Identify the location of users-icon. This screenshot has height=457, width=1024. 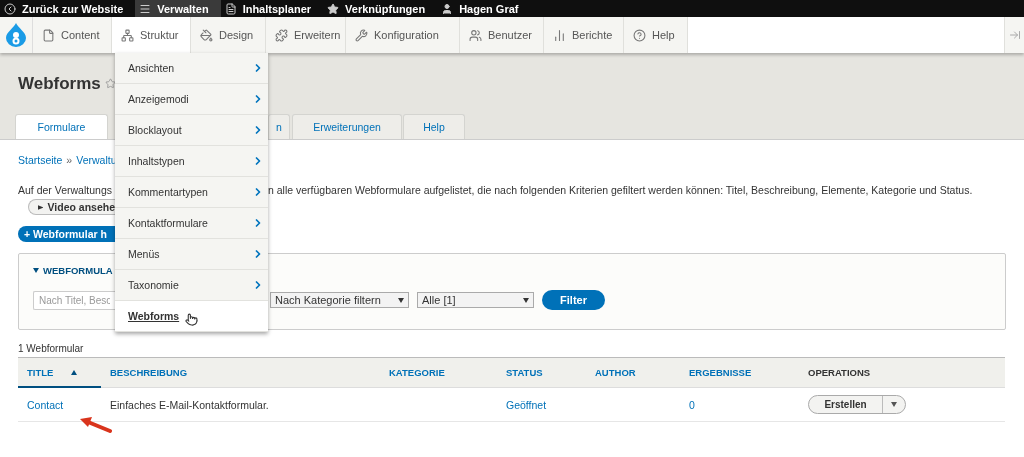
(475, 35).